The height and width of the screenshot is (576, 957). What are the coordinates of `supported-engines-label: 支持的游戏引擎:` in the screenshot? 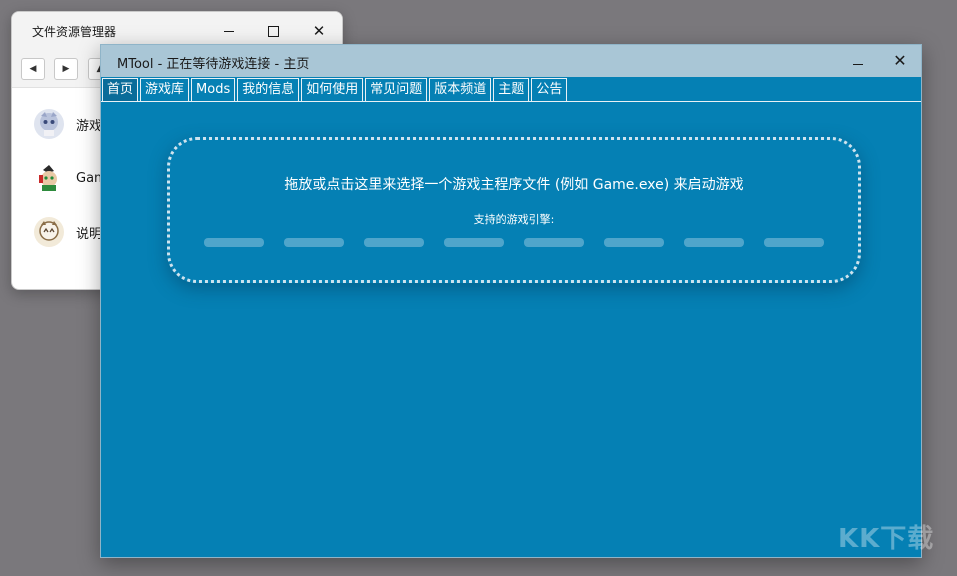 It's located at (514, 219).